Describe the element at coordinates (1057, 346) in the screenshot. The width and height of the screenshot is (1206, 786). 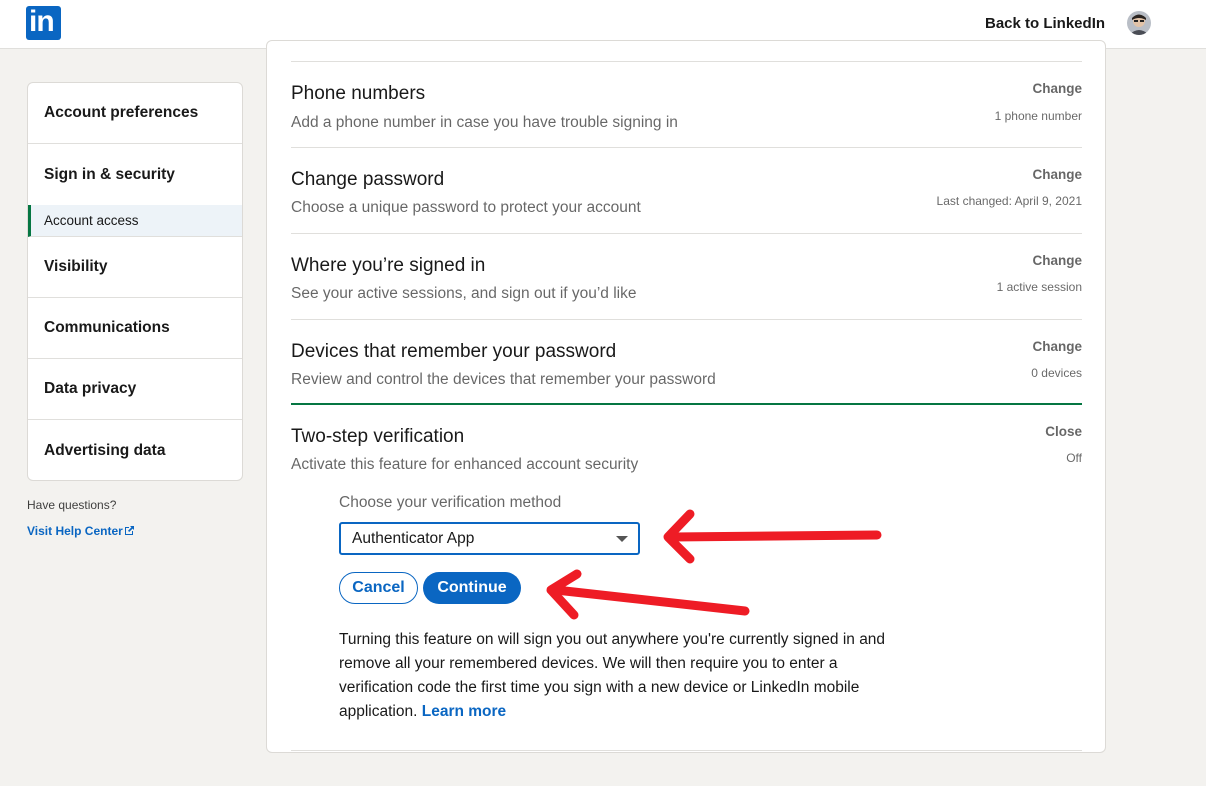
I see `change-devices-button: Change` at that location.